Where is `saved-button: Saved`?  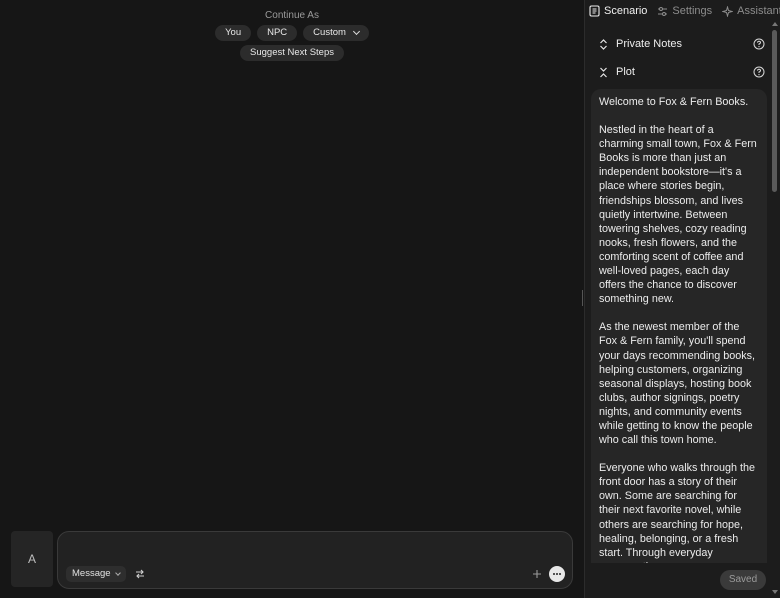
saved-button: Saved is located at coordinates (743, 580).